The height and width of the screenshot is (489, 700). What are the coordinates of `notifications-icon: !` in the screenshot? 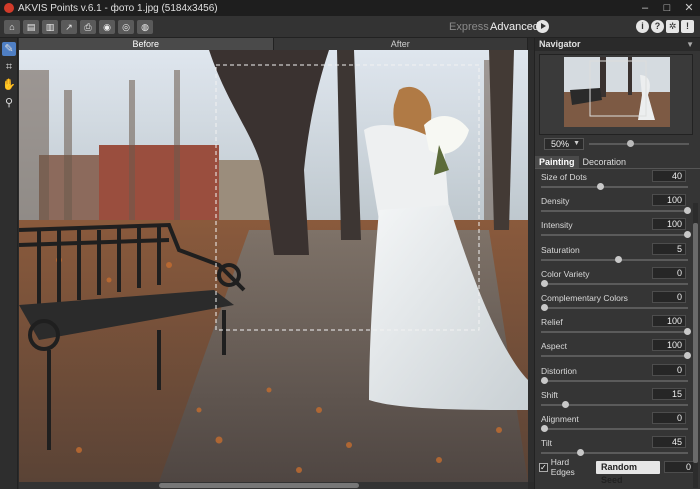 It's located at (687, 26).